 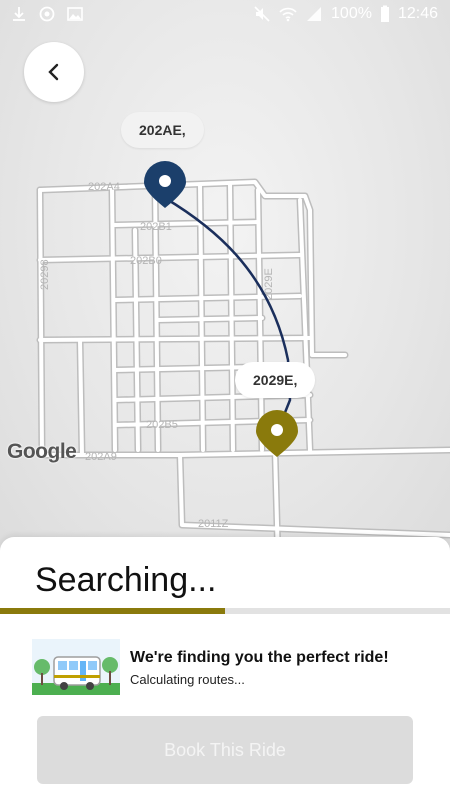 I want to click on image-icon, so click(x=75, y=14).